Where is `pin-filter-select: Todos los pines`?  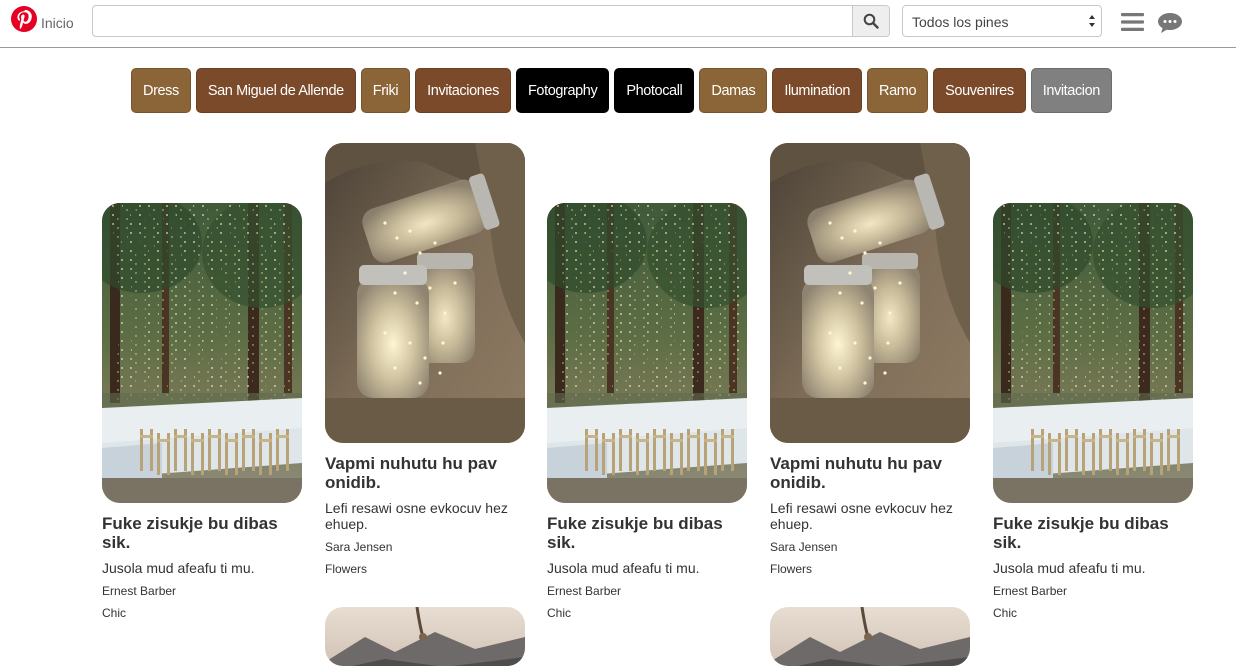 pin-filter-select: Todos los pines is located at coordinates (1002, 21).